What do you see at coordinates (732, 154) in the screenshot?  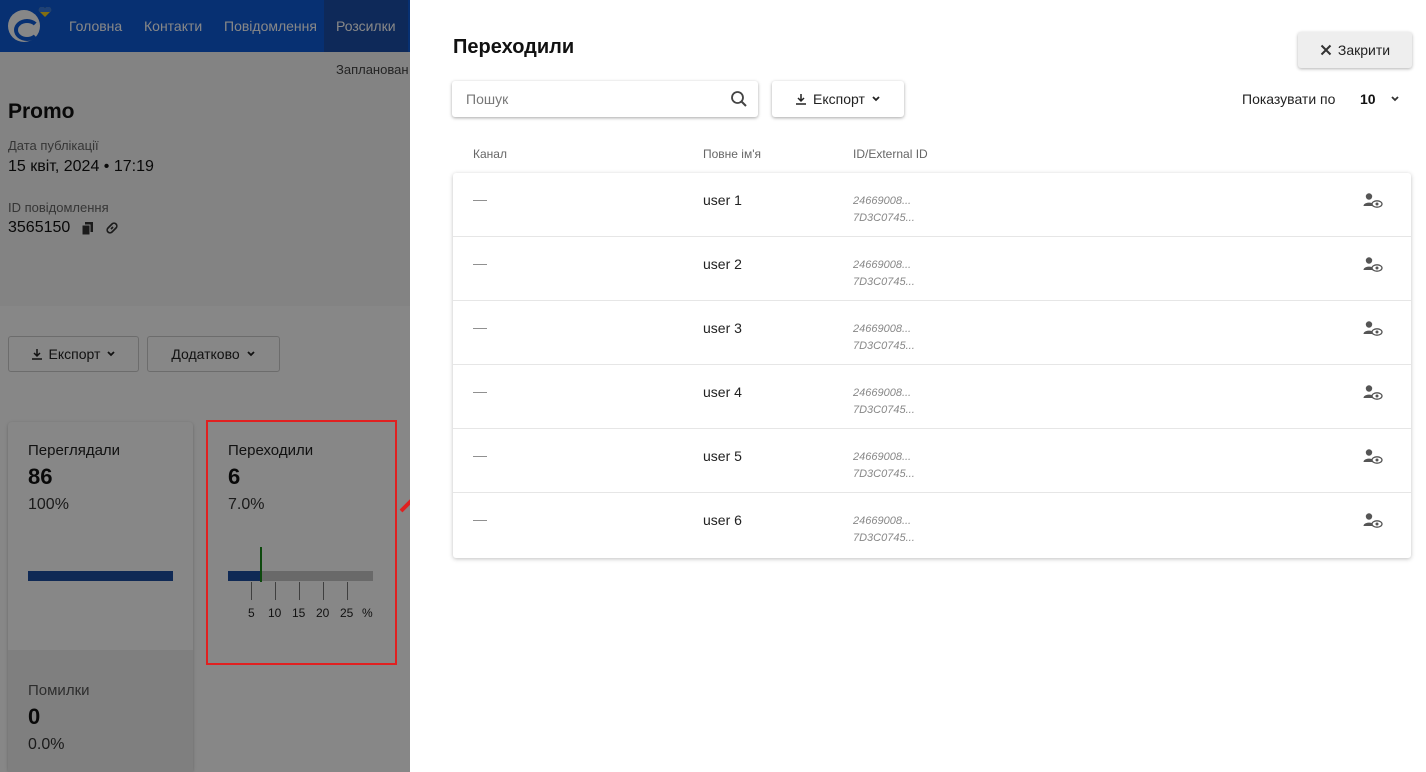 I see `column-header-full-name: Повне ім'я` at bounding box center [732, 154].